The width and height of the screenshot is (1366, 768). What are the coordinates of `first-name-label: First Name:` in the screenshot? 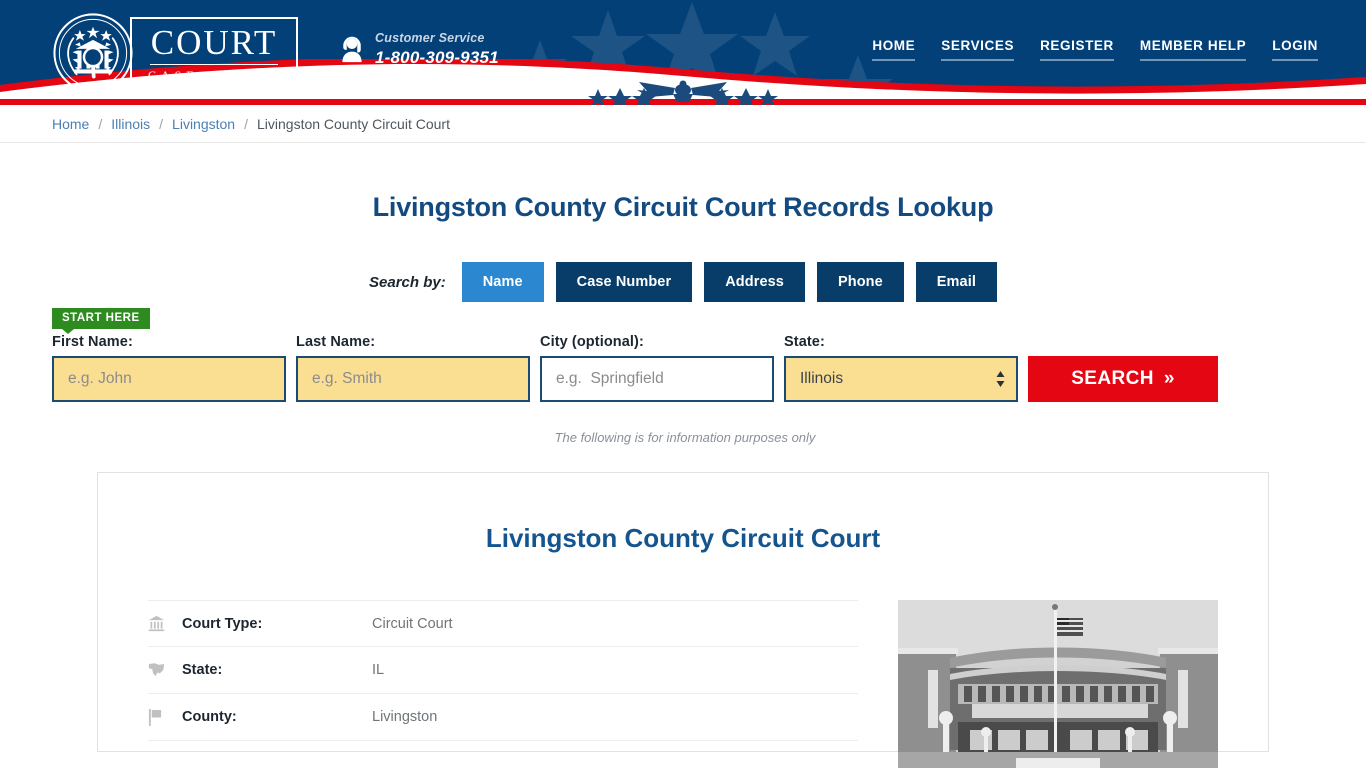 It's located at (92, 342).